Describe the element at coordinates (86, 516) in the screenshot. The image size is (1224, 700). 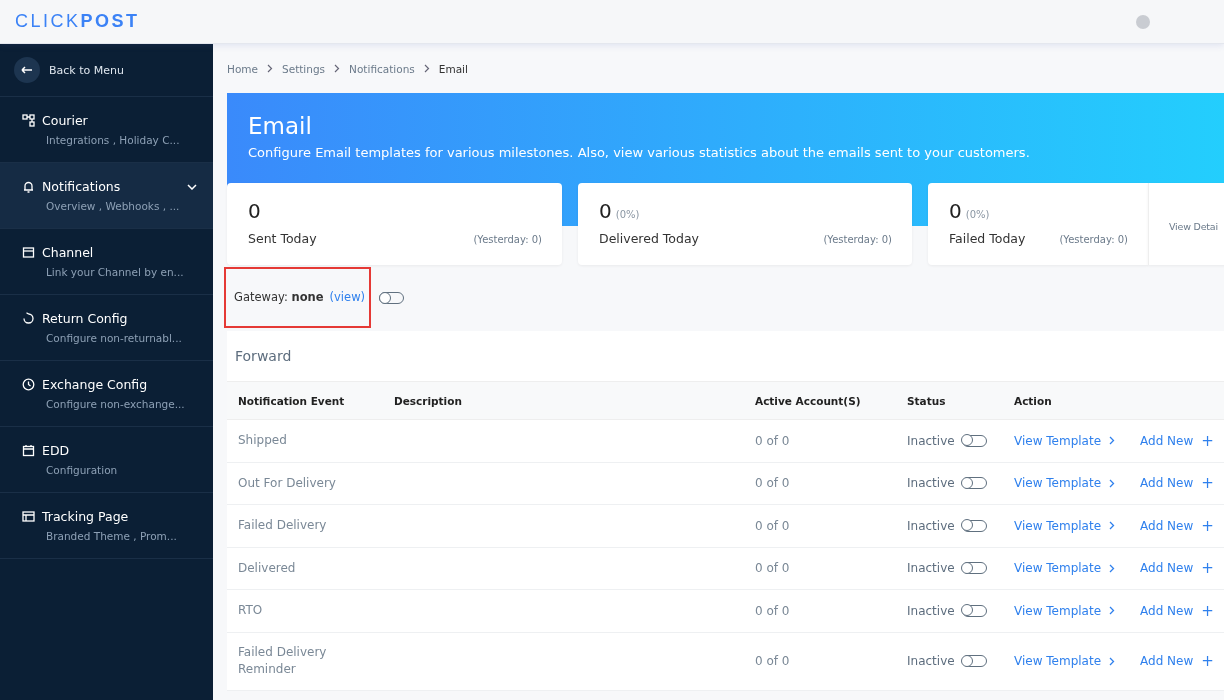
I see `sidebar-item-title: Tracking Page` at that location.